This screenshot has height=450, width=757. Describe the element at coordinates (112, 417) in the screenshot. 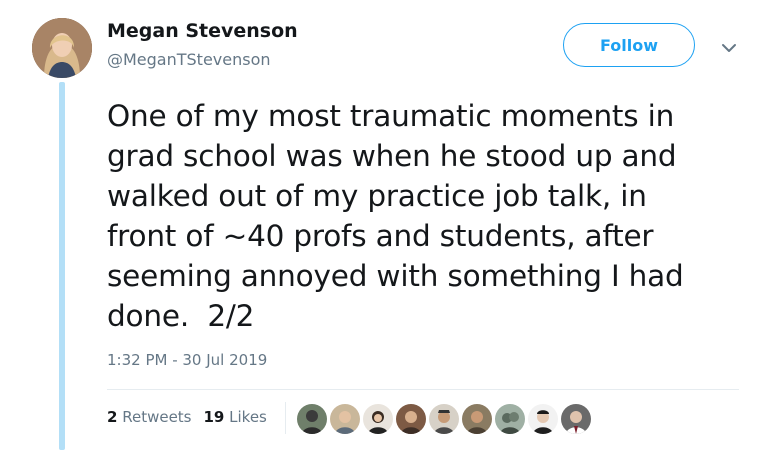

I see `retweets-count: 2` at that location.